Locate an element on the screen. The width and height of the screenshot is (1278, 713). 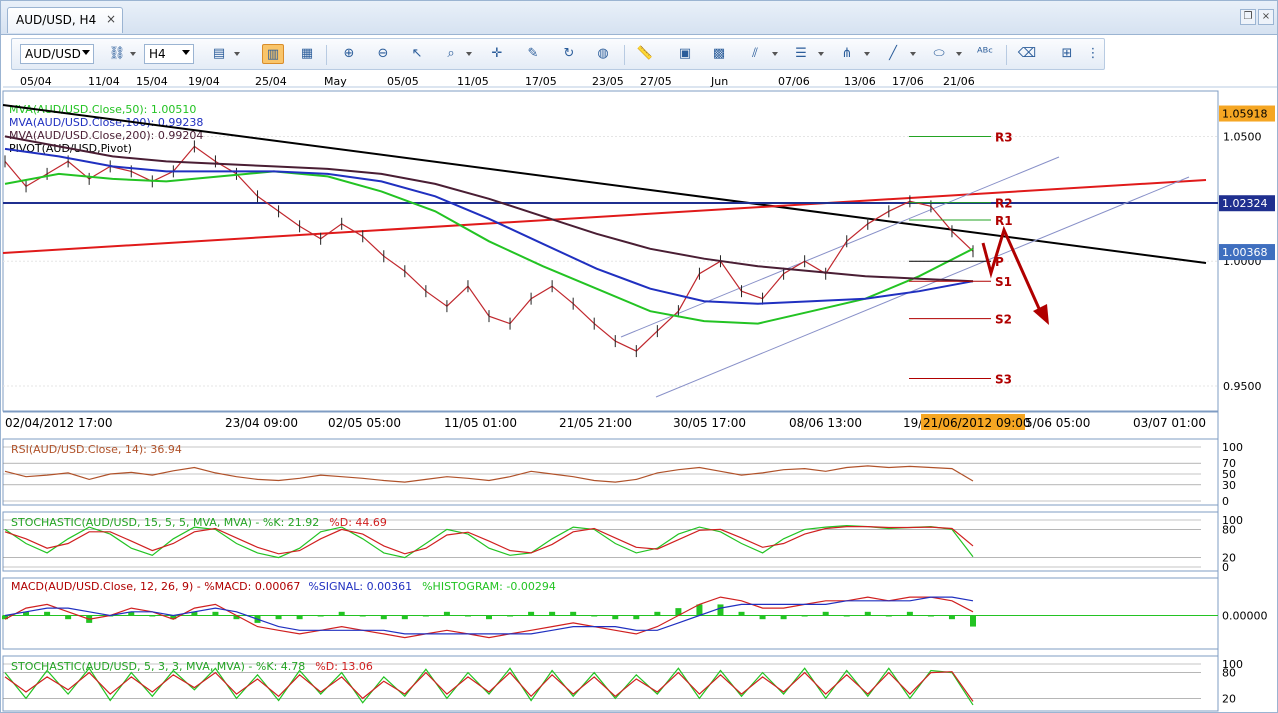
price-tick-label: 0.9500 is located at coordinates (1242, 386).